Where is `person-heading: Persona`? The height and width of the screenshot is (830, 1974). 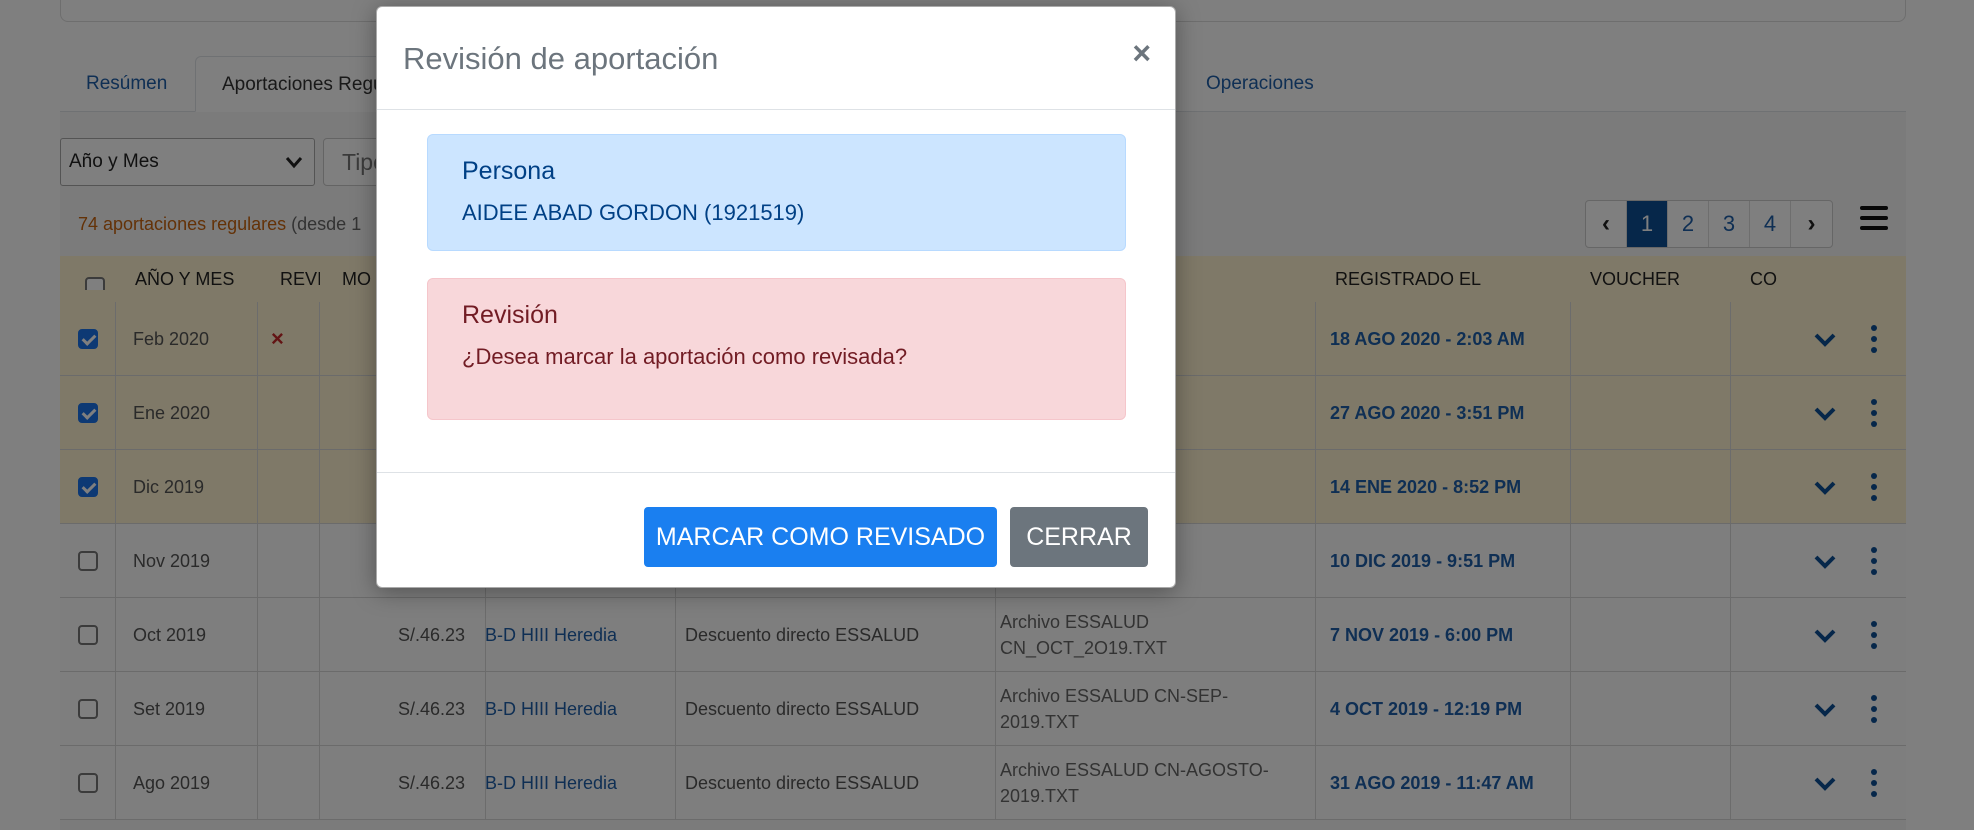 person-heading: Persona is located at coordinates (509, 171).